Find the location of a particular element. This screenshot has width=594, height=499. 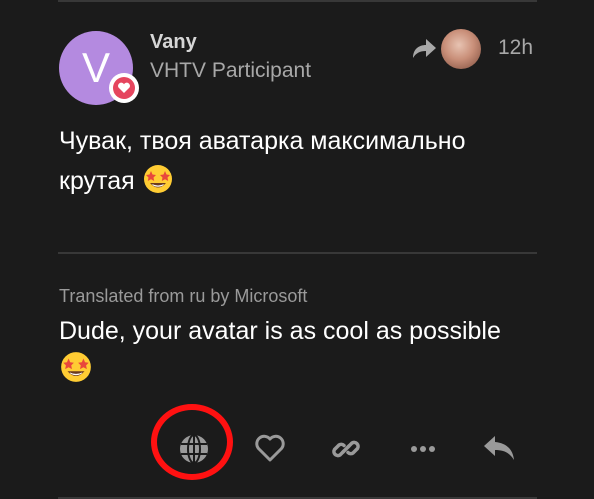

link-icon is located at coordinates (346, 449).